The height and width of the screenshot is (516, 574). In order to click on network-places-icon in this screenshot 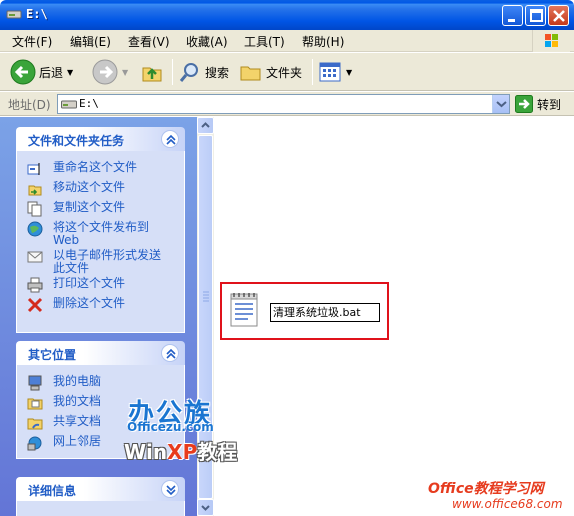, I will do `click(34, 443)`.